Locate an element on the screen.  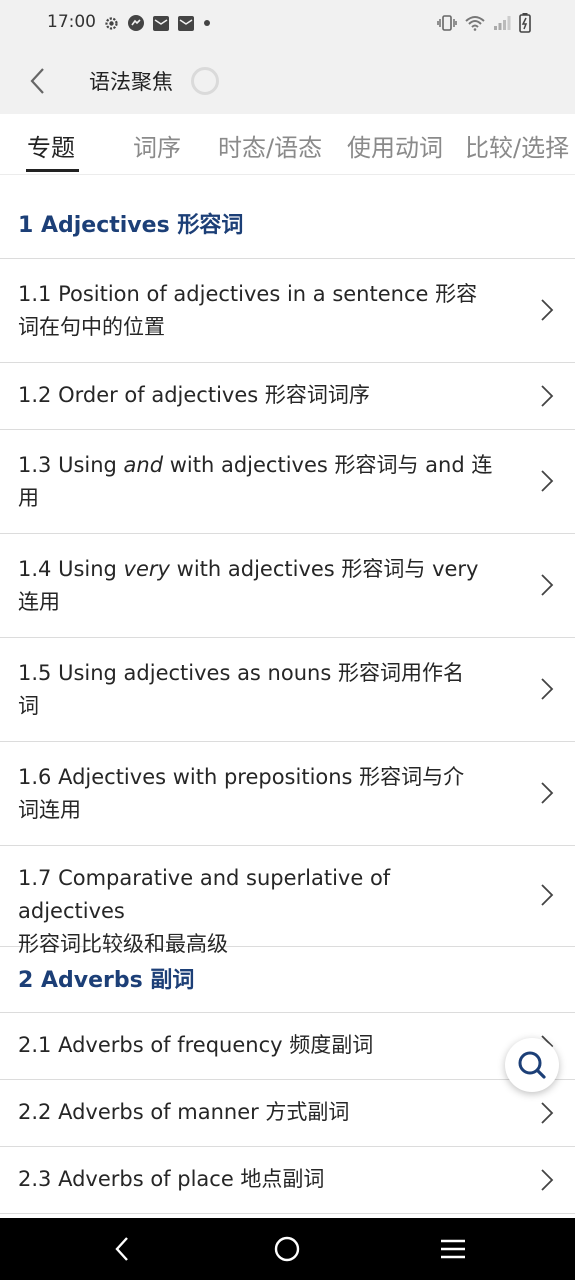
system-nav-bar is located at coordinates (287, 1249).